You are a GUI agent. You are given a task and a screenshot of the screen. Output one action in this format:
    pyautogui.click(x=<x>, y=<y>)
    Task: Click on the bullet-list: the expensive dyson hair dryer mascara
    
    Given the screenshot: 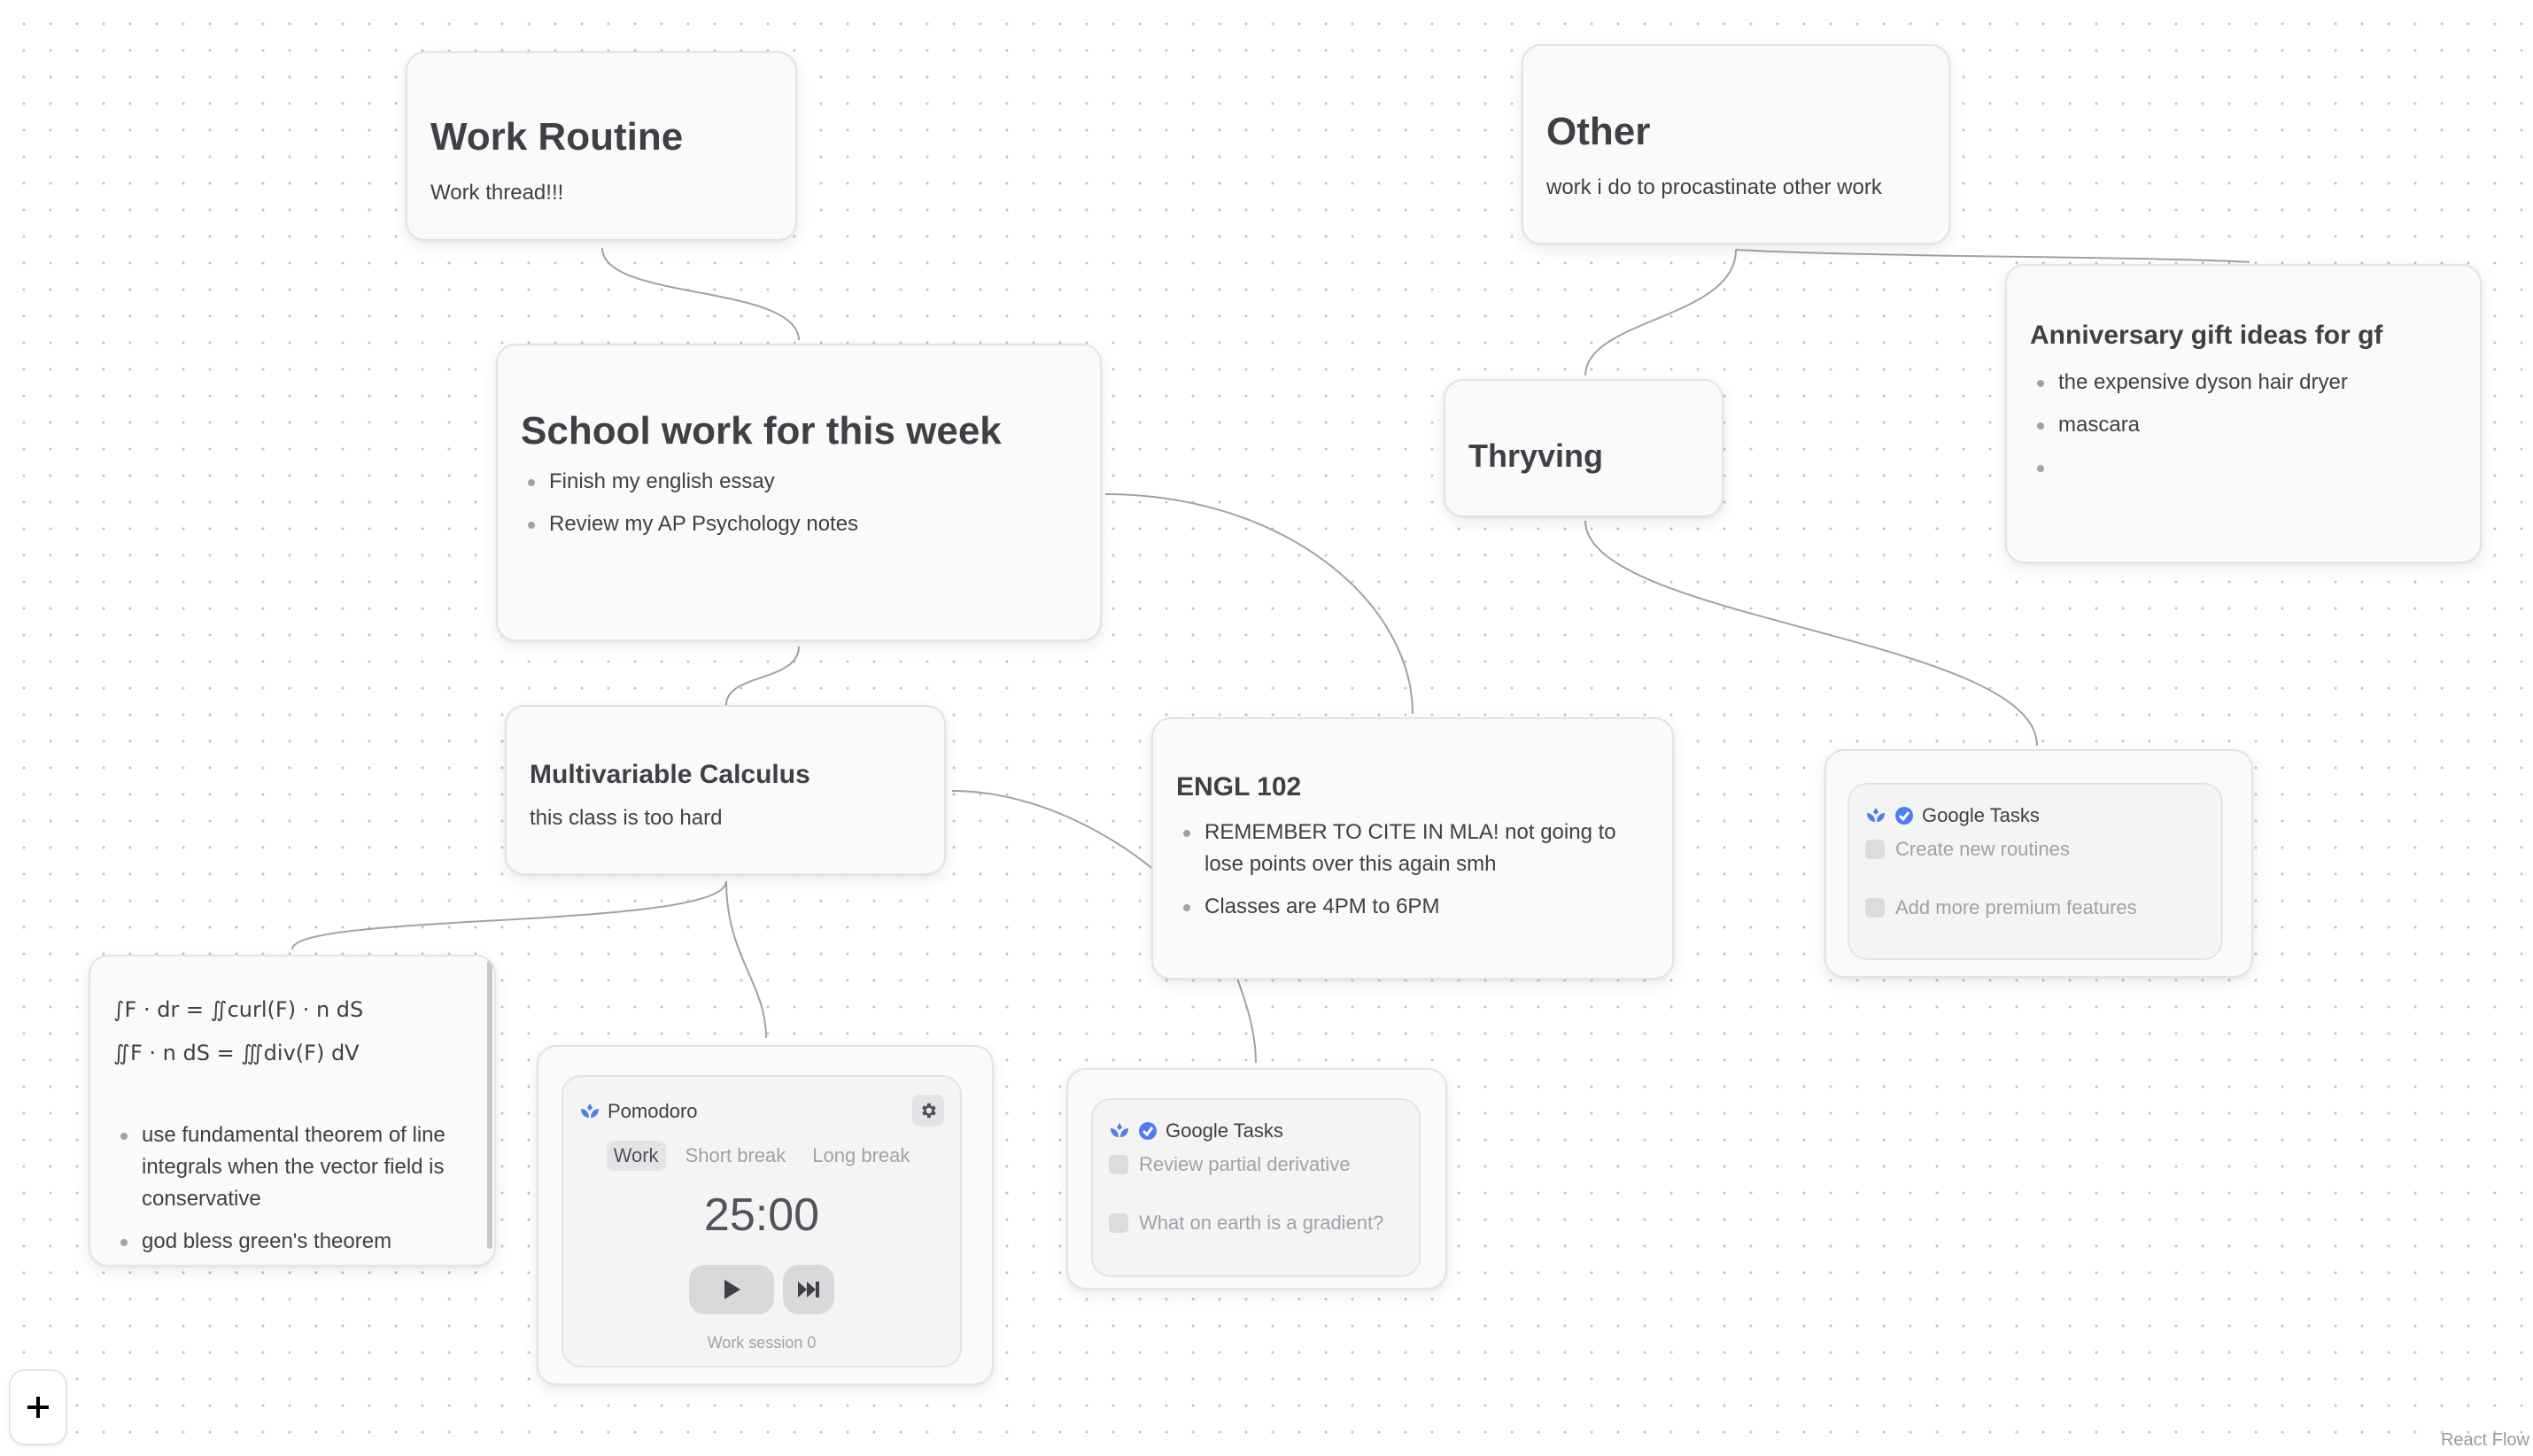 What is the action you would take?
    pyautogui.click(x=2243, y=425)
    